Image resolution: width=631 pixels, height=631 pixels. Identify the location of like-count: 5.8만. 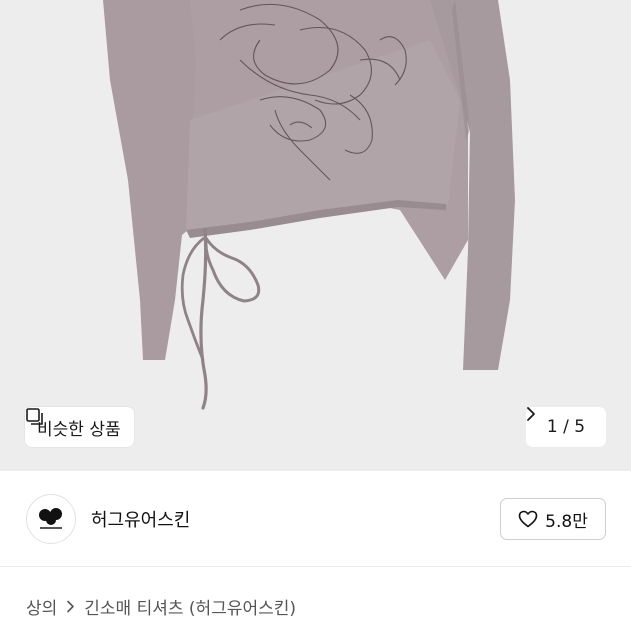
(566, 521).